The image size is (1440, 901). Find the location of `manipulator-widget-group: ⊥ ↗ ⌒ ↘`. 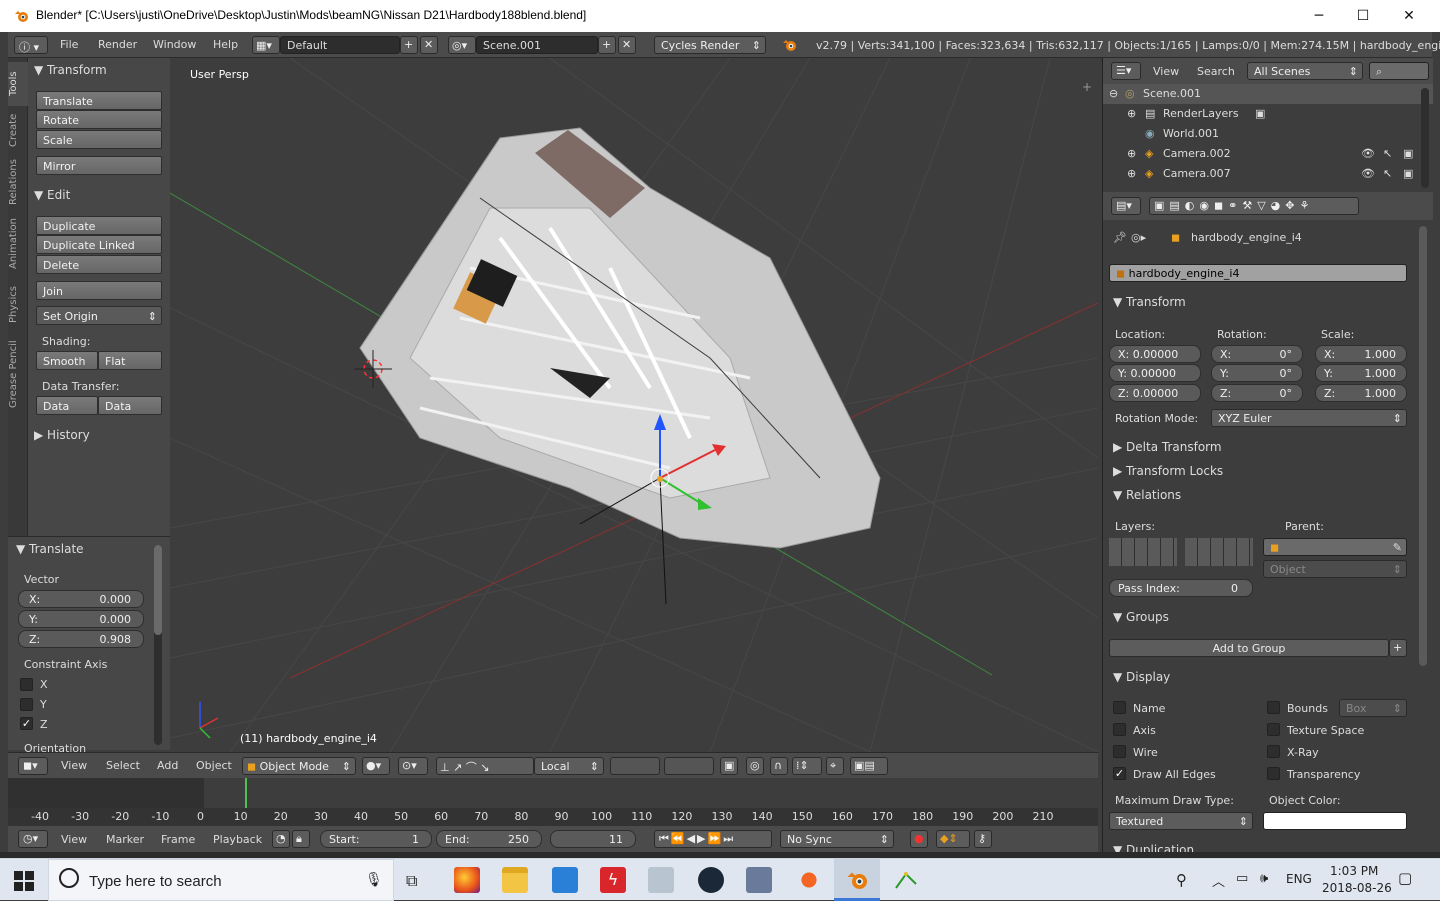

manipulator-widget-group: ⊥ ↗ ⌒ ↘ is located at coordinates (485, 766).